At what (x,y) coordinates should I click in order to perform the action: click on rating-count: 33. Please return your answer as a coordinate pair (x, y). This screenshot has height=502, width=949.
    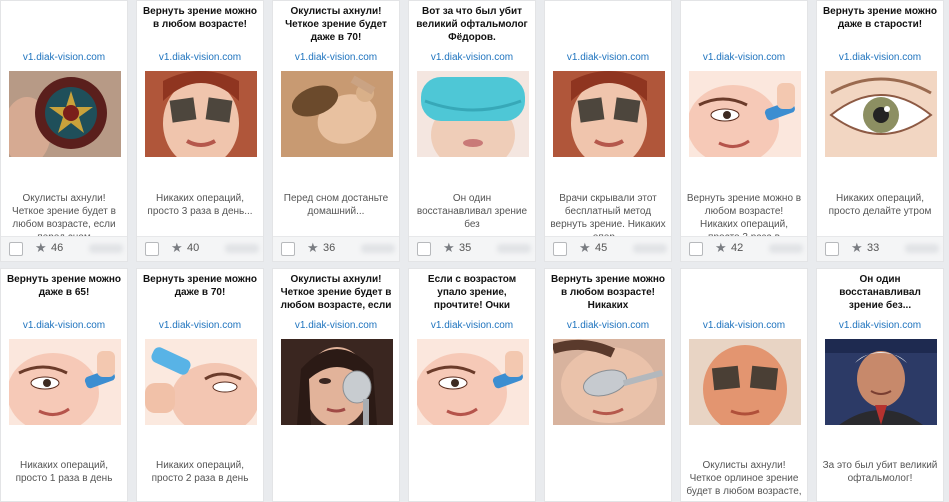
    Looking at the image, I should click on (873, 248).